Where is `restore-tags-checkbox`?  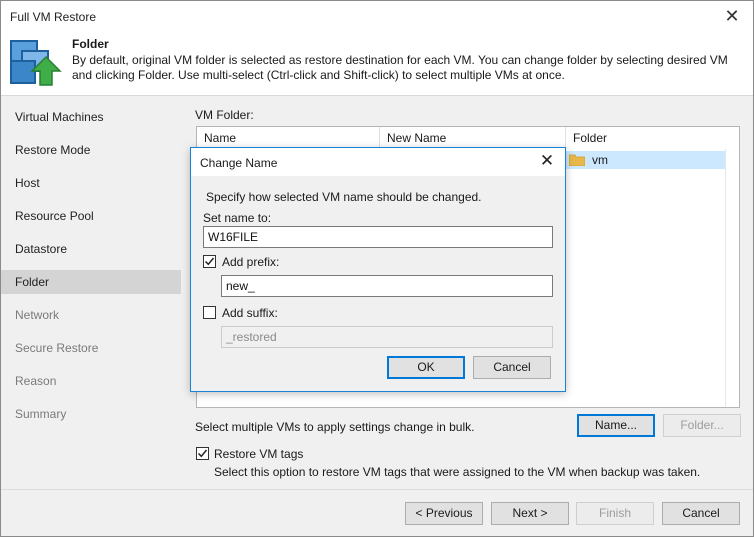 restore-tags-checkbox is located at coordinates (202, 453).